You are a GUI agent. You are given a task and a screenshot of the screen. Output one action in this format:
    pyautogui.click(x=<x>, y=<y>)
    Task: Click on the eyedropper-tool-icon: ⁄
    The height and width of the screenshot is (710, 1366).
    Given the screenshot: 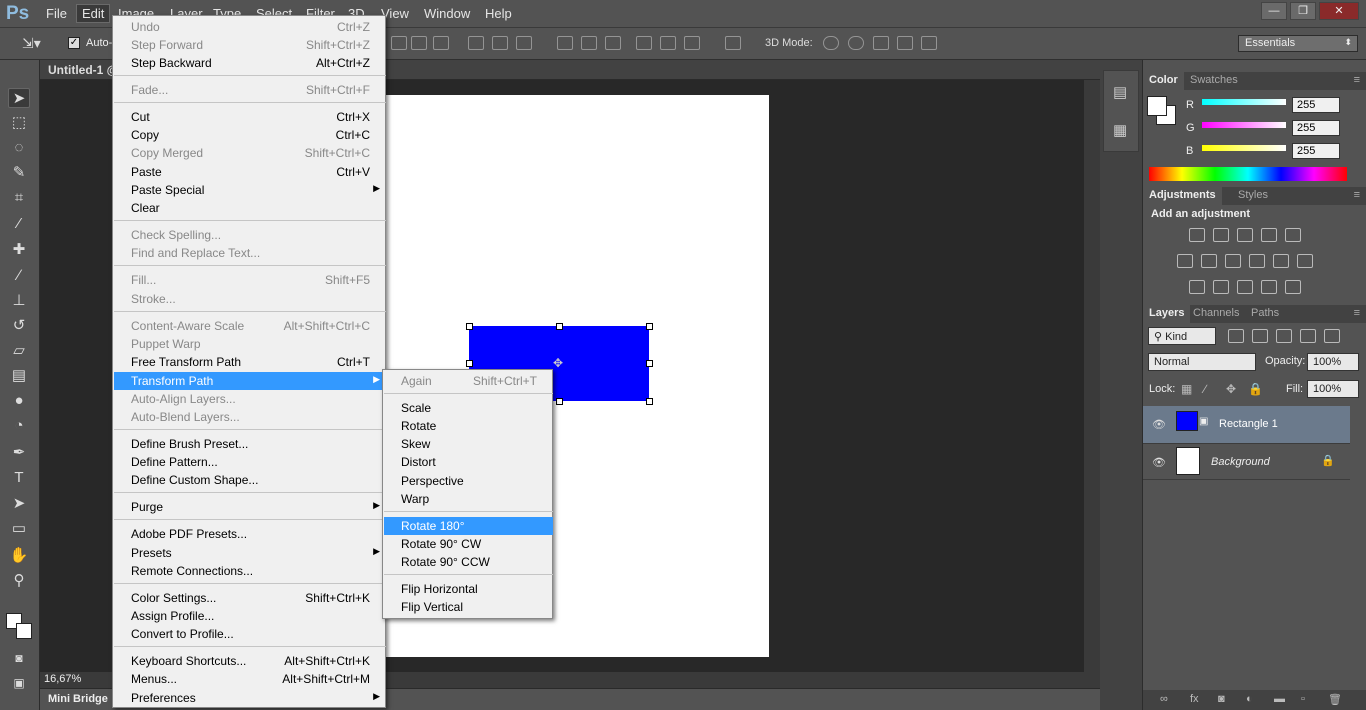 What is the action you would take?
    pyautogui.click(x=19, y=224)
    